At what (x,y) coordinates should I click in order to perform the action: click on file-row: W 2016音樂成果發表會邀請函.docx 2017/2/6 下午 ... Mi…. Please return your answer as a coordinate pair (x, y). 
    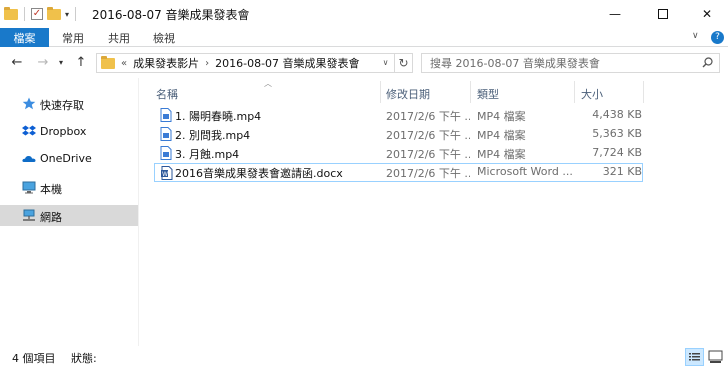
    Looking at the image, I should click on (398, 172).